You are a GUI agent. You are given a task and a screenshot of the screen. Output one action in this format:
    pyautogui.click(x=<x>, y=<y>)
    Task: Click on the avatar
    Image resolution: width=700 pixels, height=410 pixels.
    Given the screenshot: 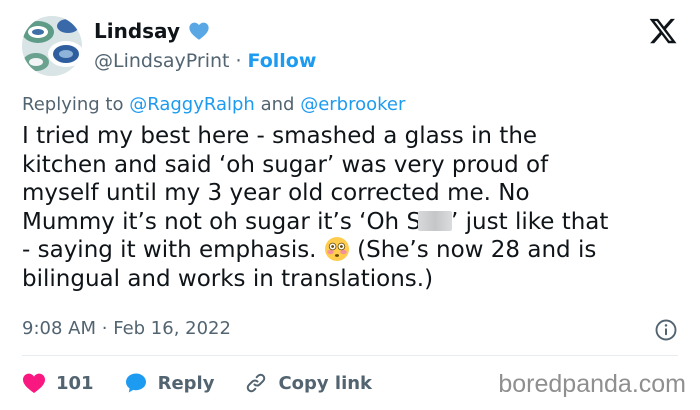 What is the action you would take?
    pyautogui.click(x=52, y=46)
    